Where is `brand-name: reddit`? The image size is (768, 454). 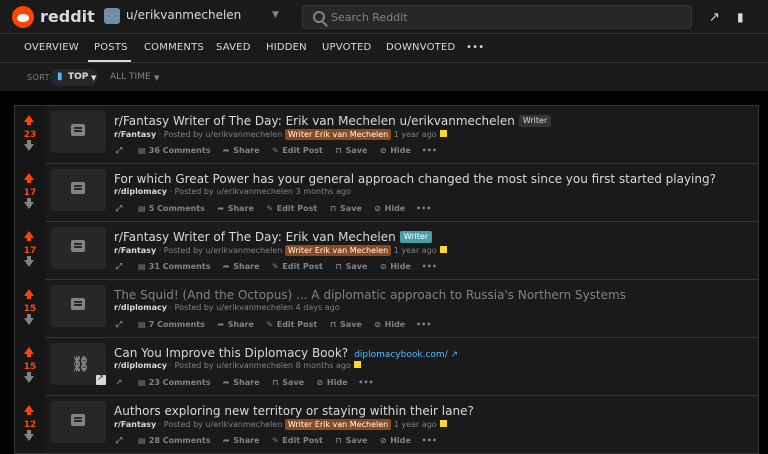
brand-name: reddit is located at coordinates (67, 16).